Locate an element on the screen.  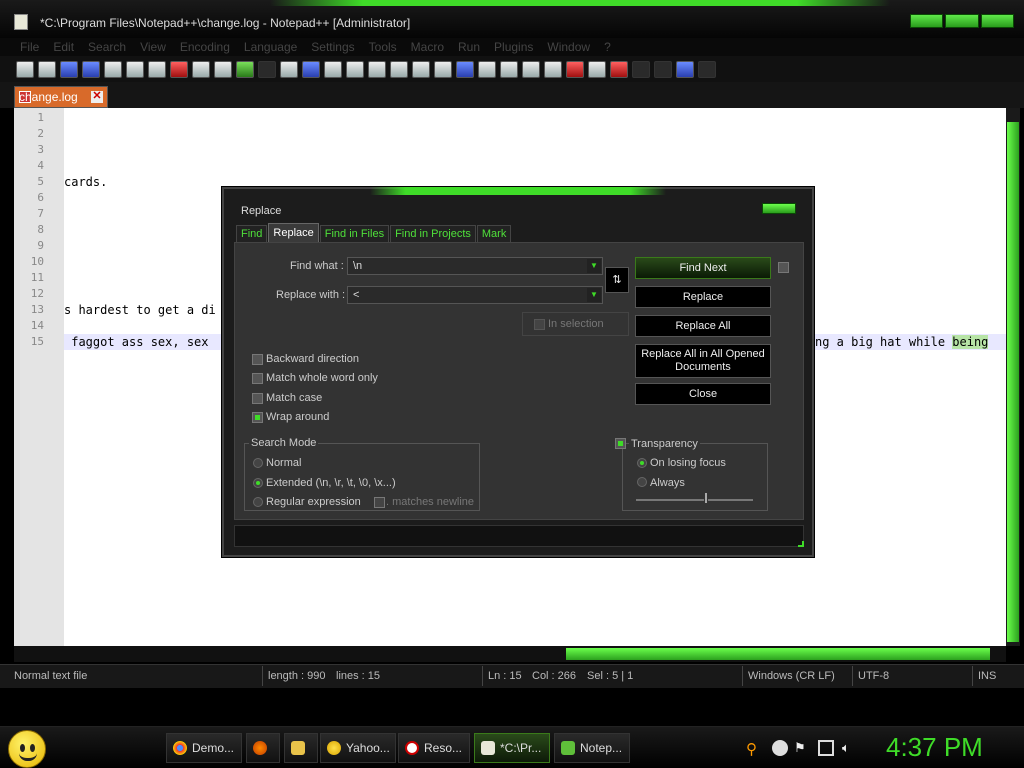
transparency-always-radio is located at coordinates (642, 482).